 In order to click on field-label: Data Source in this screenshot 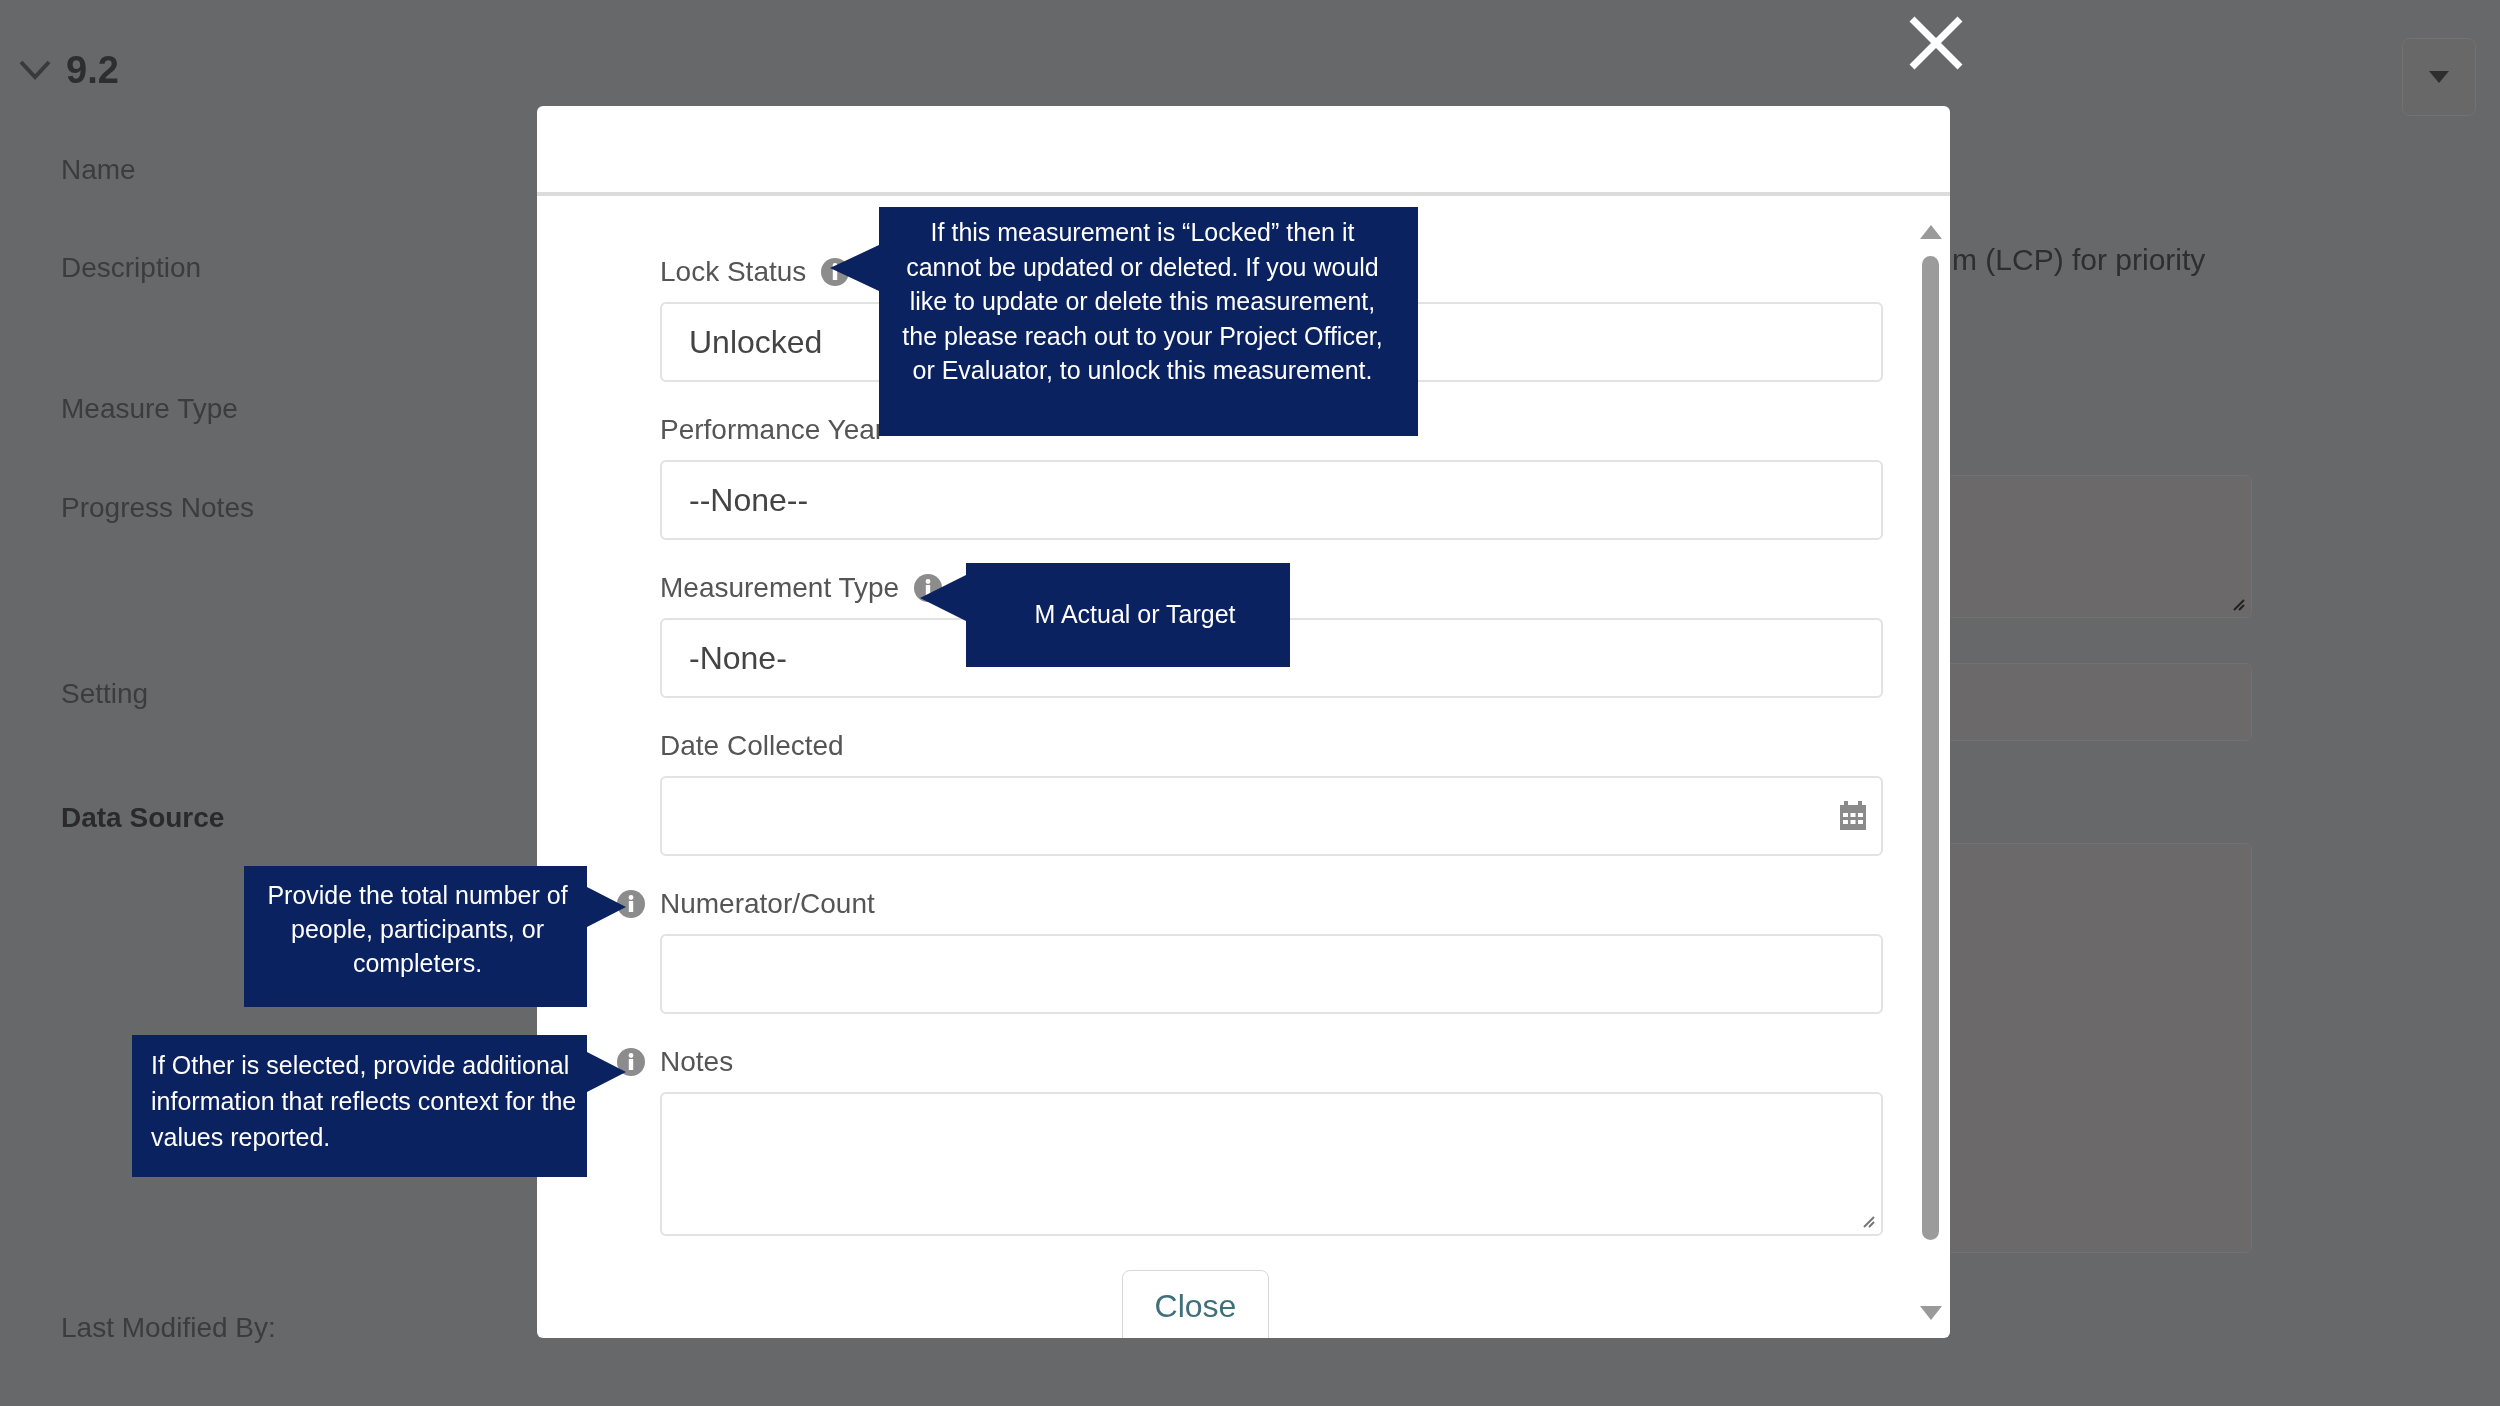, I will do `click(143, 818)`.